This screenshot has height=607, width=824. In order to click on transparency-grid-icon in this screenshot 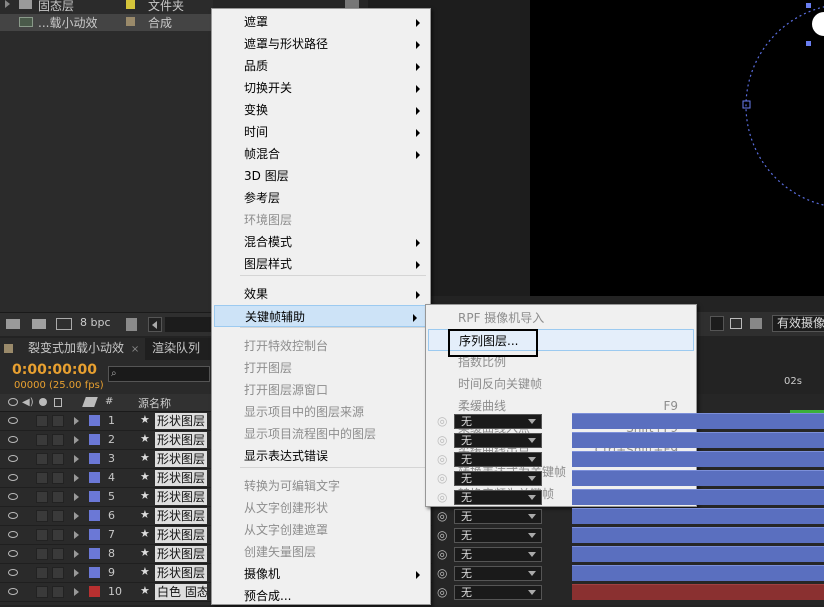, I will do `click(756, 323)`.